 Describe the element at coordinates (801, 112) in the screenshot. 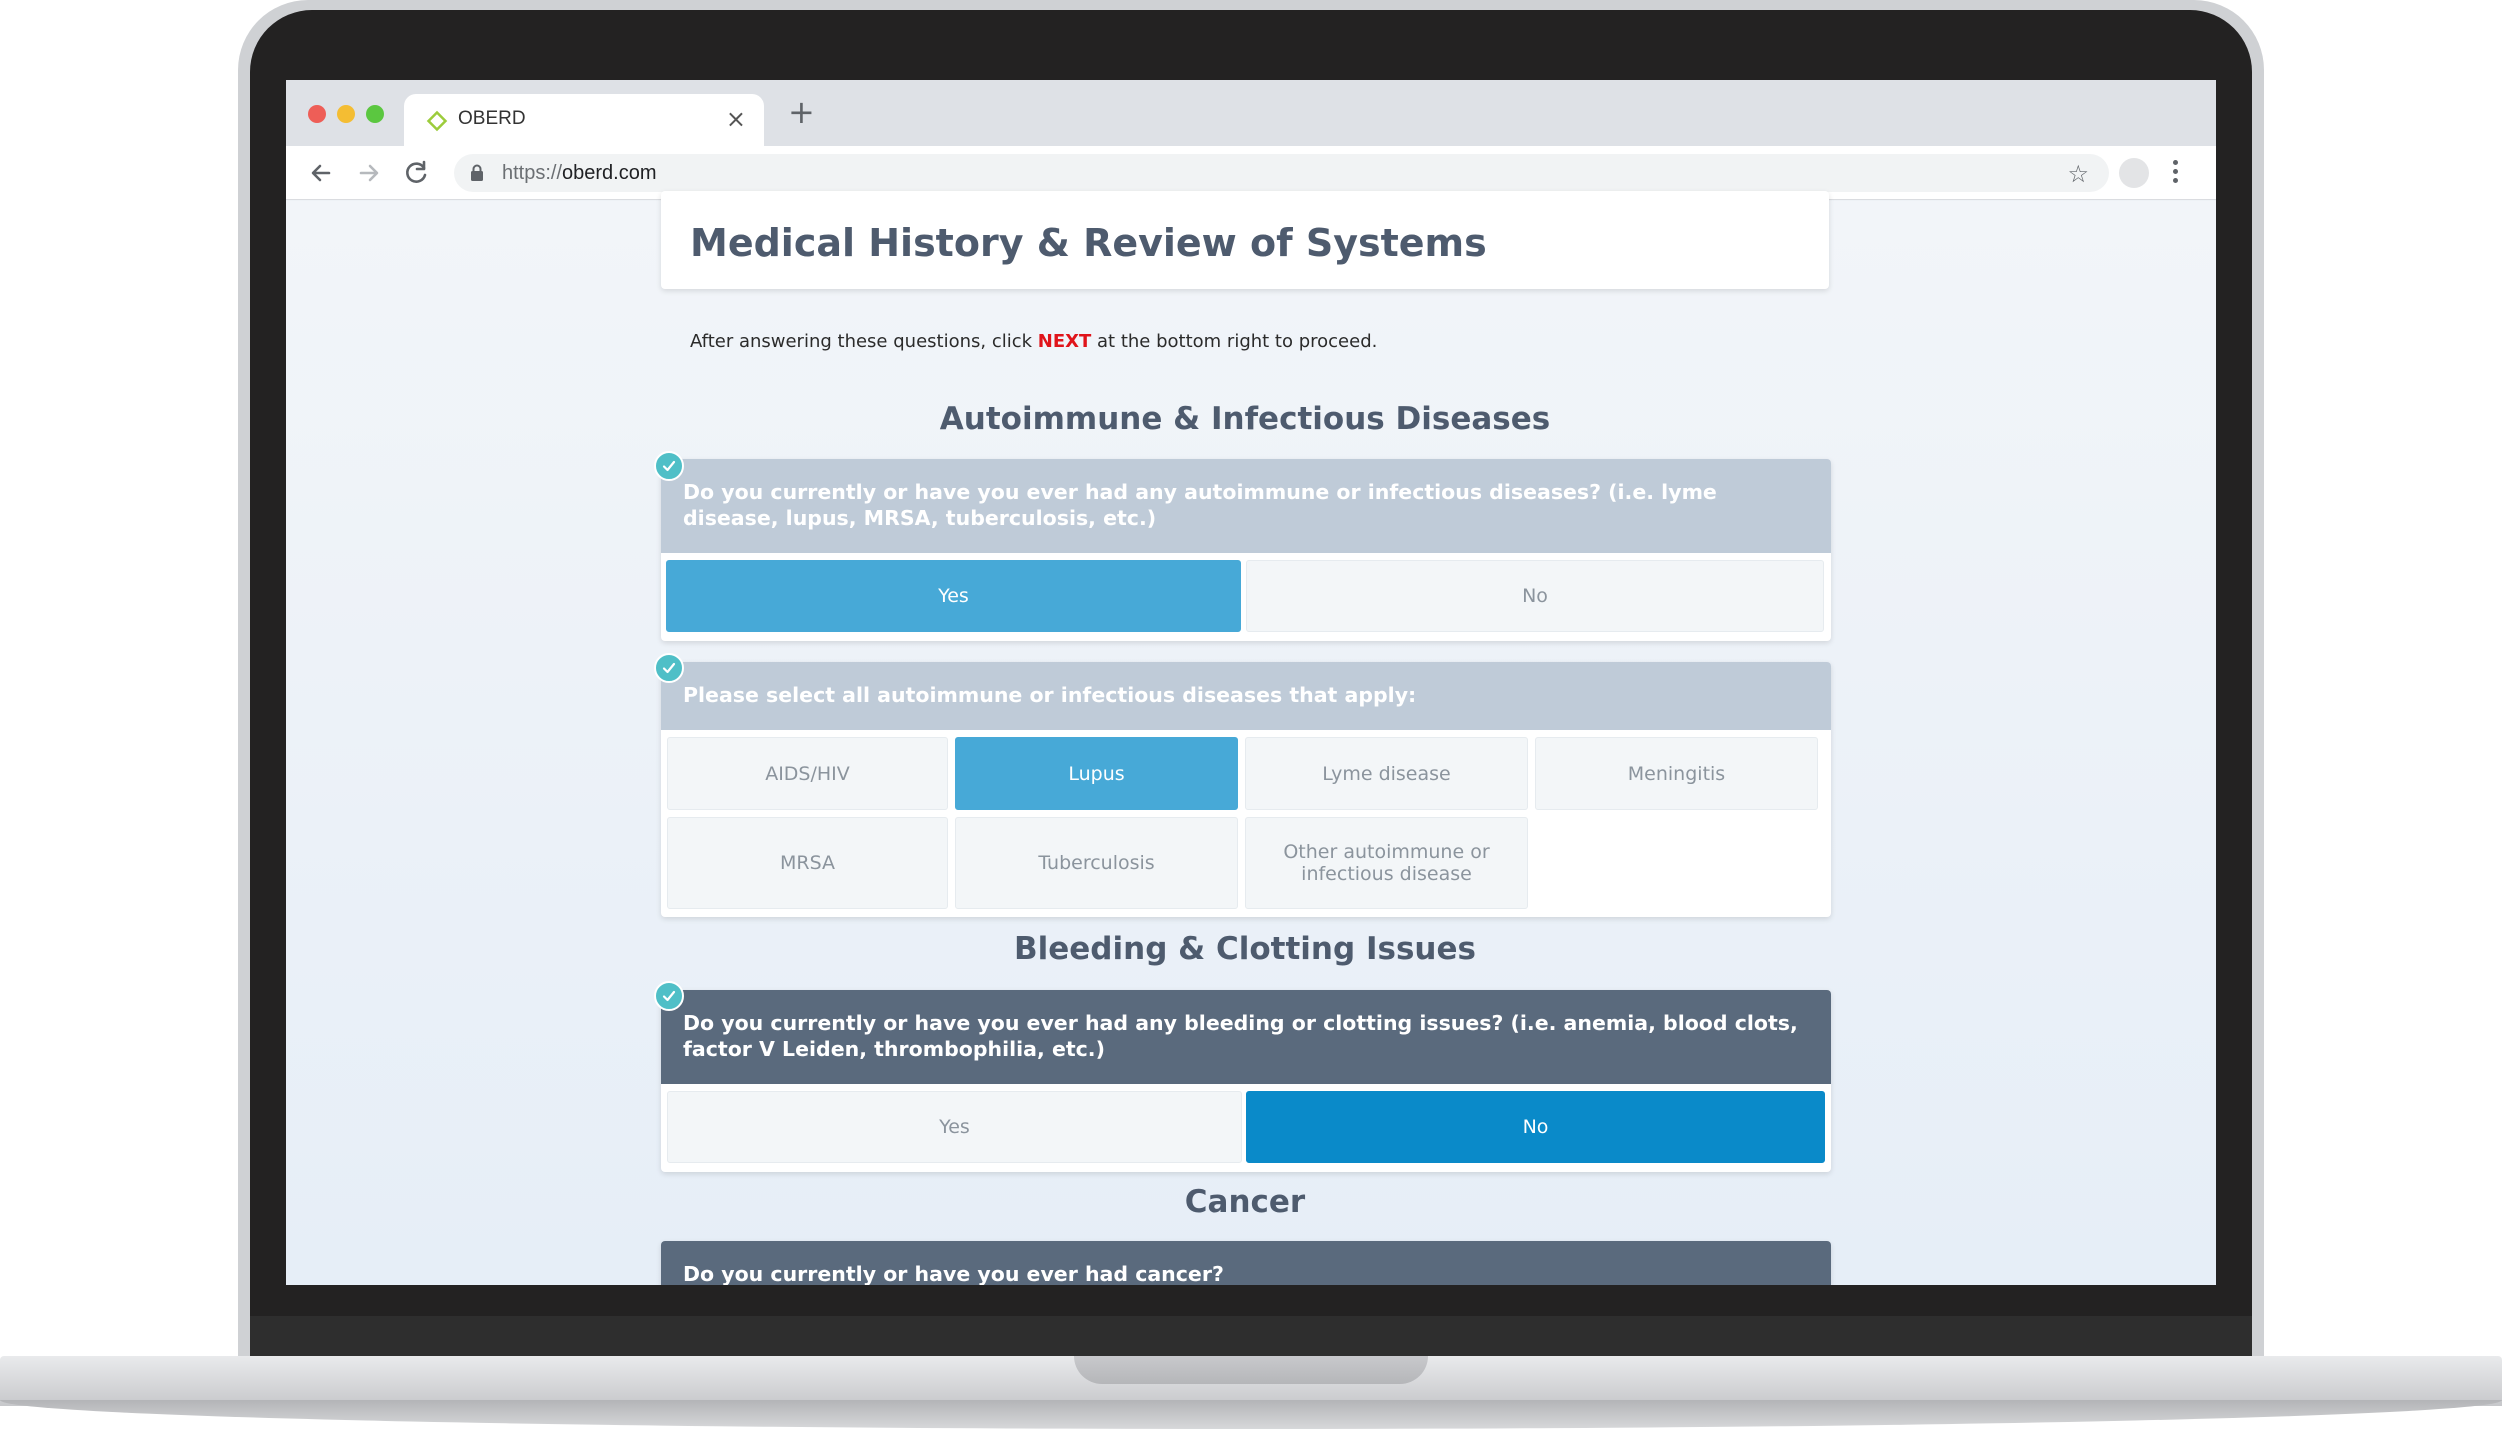

I see `new-tab-button: +` at that location.